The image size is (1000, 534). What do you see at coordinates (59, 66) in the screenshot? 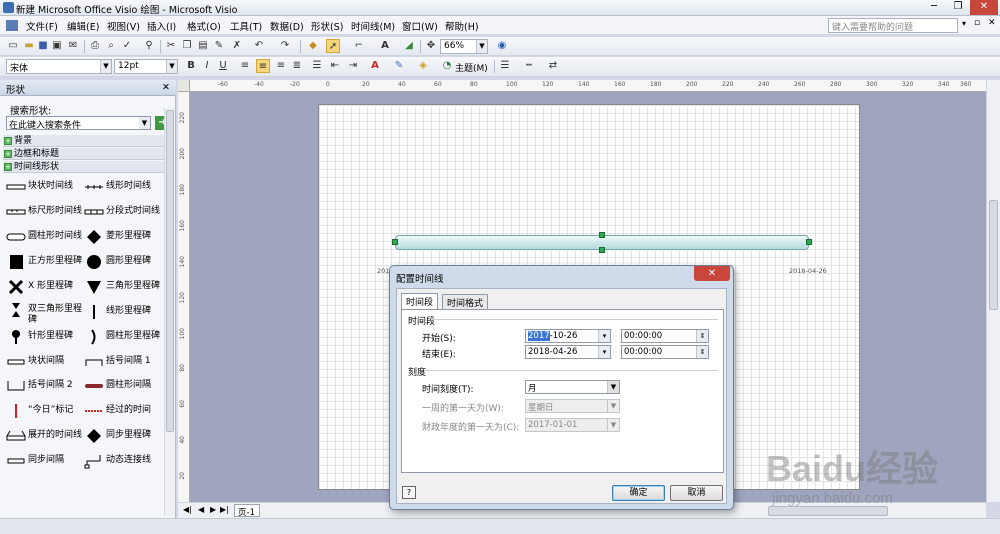
I see `font-select: 宋体 ▼` at bounding box center [59, 66].